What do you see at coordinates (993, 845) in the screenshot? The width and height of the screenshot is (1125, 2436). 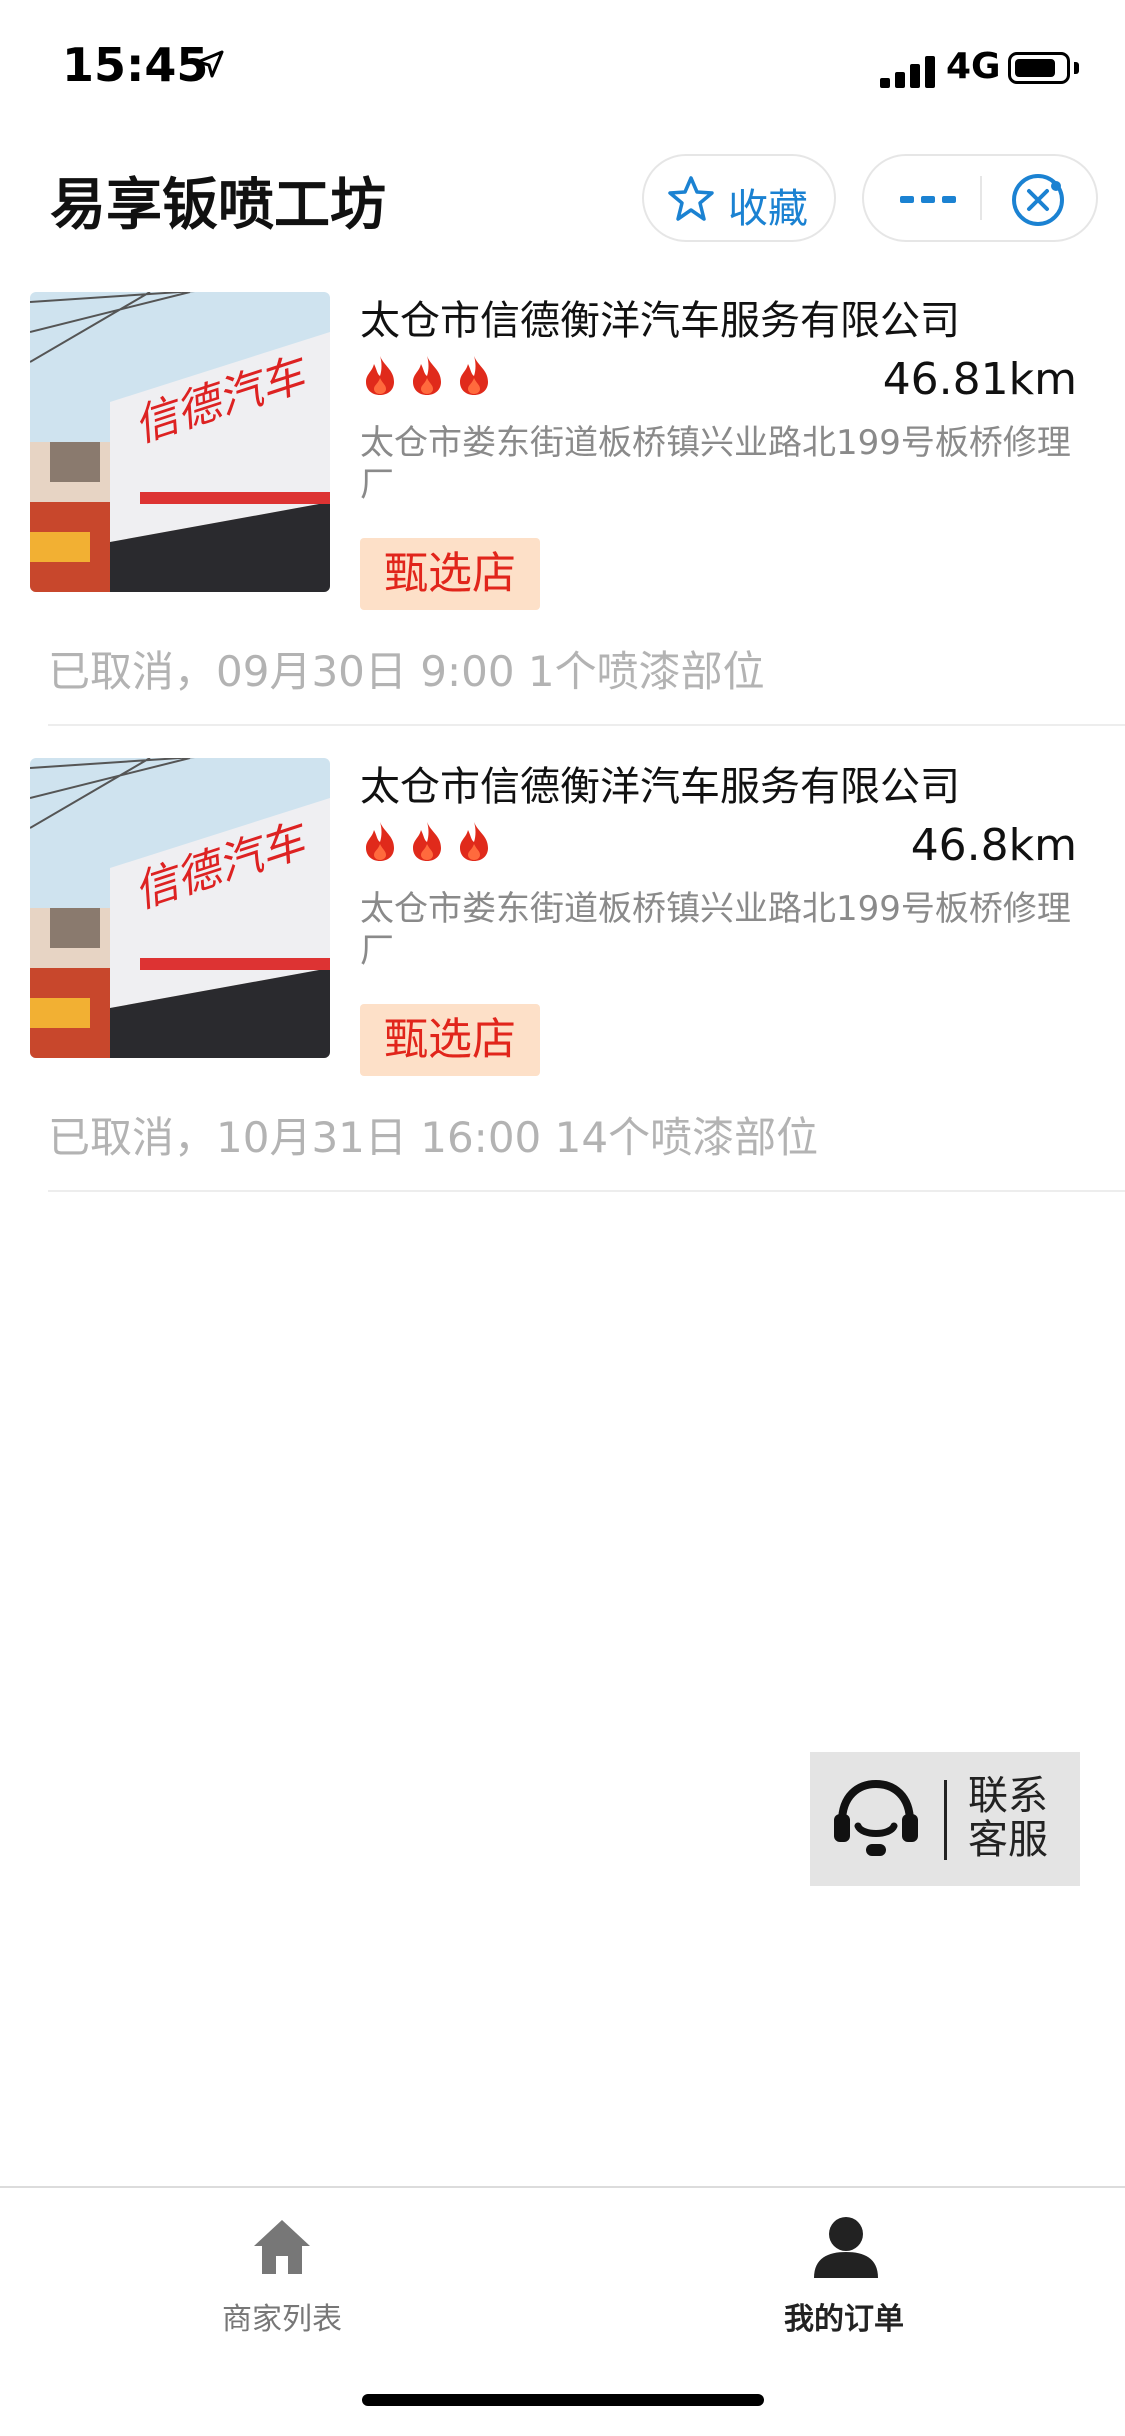 I see `distance: 46.8km` at bounding box center [993, 845].